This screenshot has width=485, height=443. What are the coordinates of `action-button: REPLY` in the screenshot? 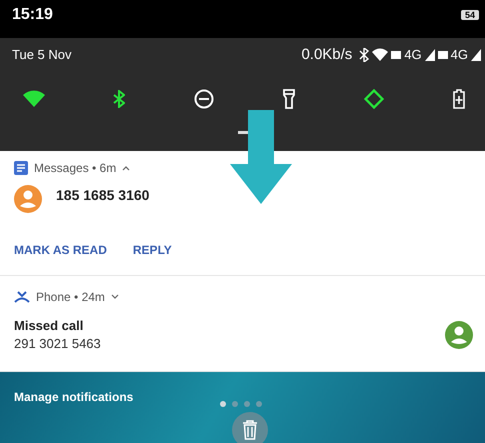 It's located at (152, 250).